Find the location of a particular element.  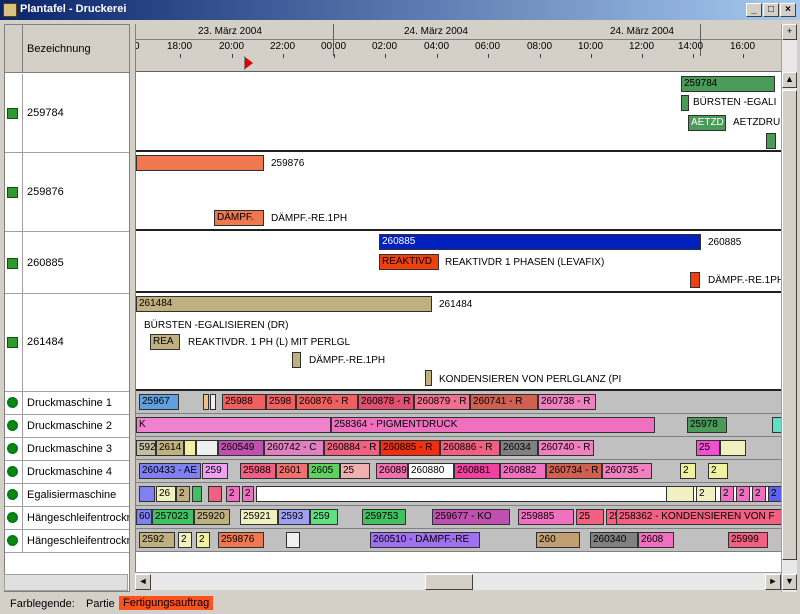

job-bar: 260340 is located at coordinates (614, 540).